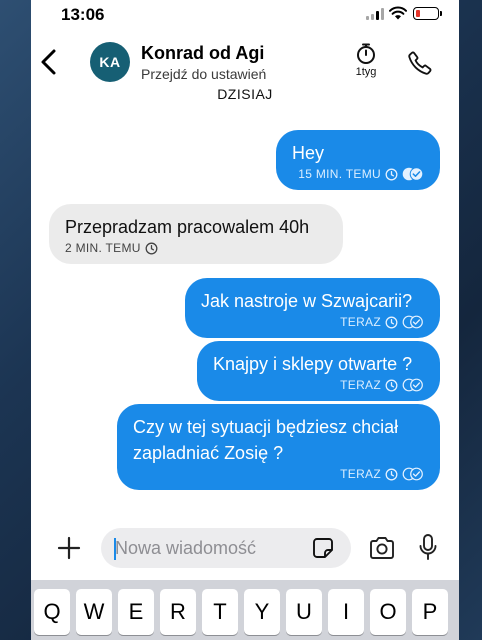 This screenshot has height=640, width=482. I want to click on message-bubble-outgoing: Knajpy i sklepy otwarte ? TERAZ, so click(318, 371).